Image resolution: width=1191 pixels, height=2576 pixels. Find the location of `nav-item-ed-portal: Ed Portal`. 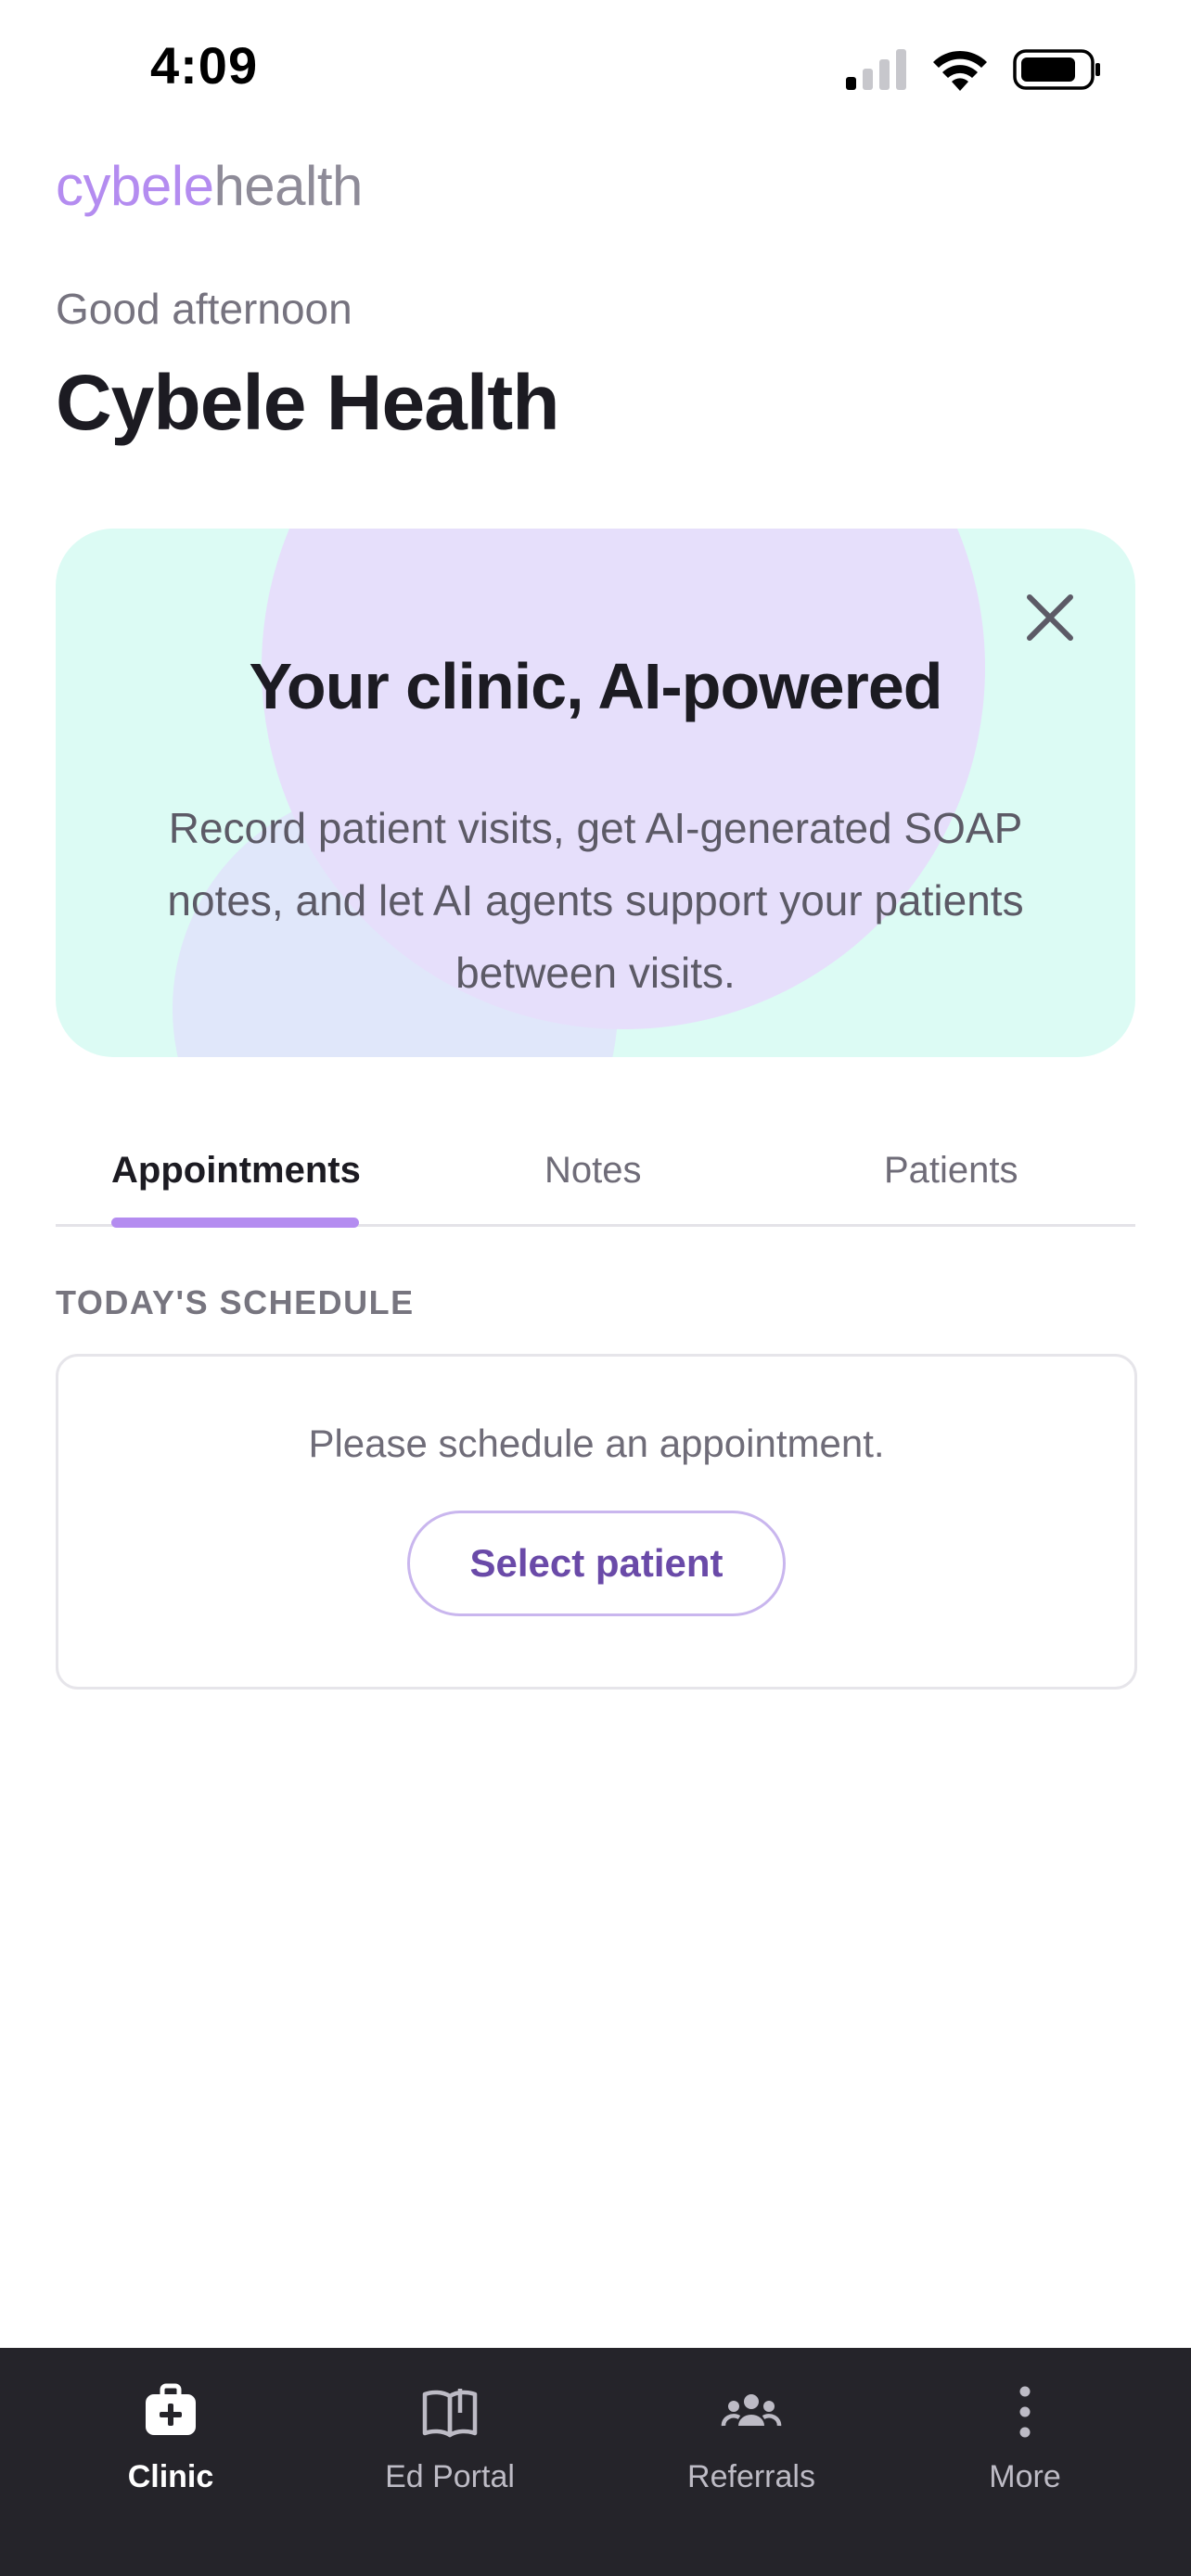

nav-item-ed-portal: Ed Portal is located at coordinates (450, 2438).